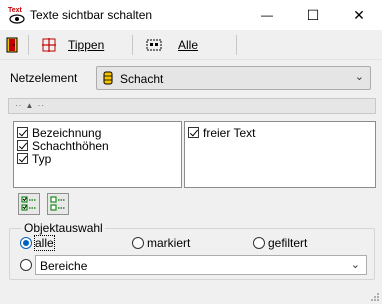 This screenshot has width=382, height=304. I want to click on radio-bereiche, so click(27, 265).